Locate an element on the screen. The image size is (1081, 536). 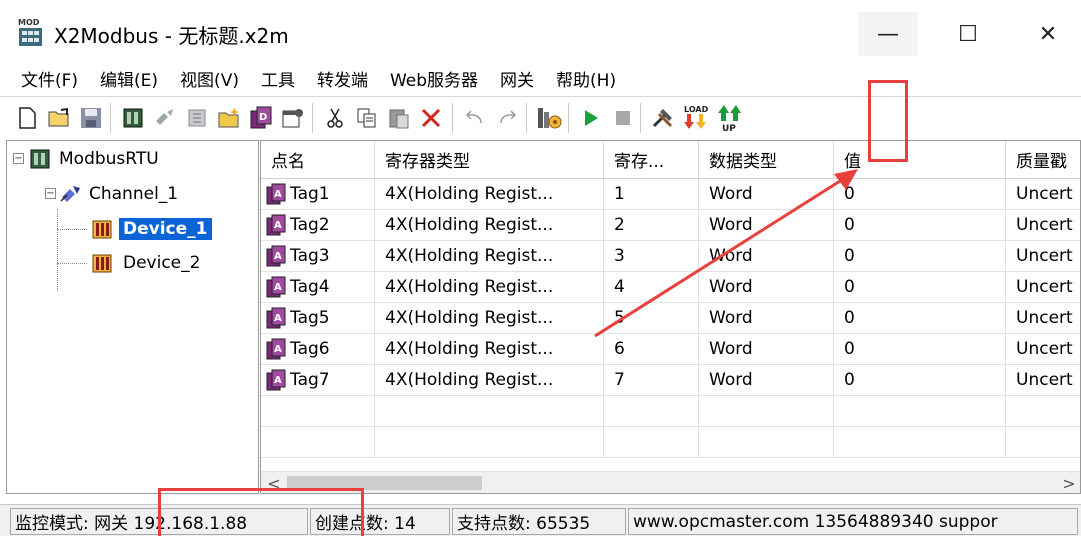
tree-root: ModbusRTU is located at coordinates (94, 159).